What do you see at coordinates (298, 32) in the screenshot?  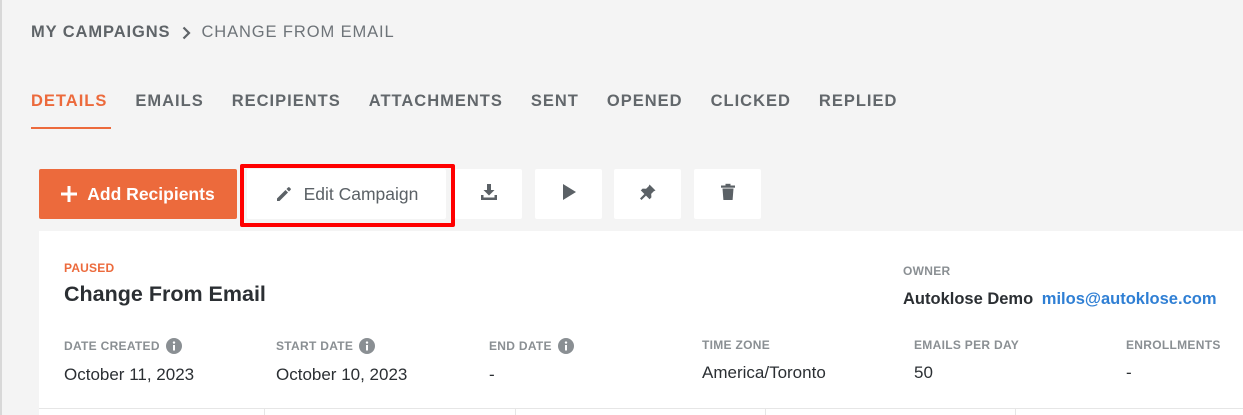 I see `breadcrumb-current: CHANGE FROM EMAIL` at bounding box center [298, 32].